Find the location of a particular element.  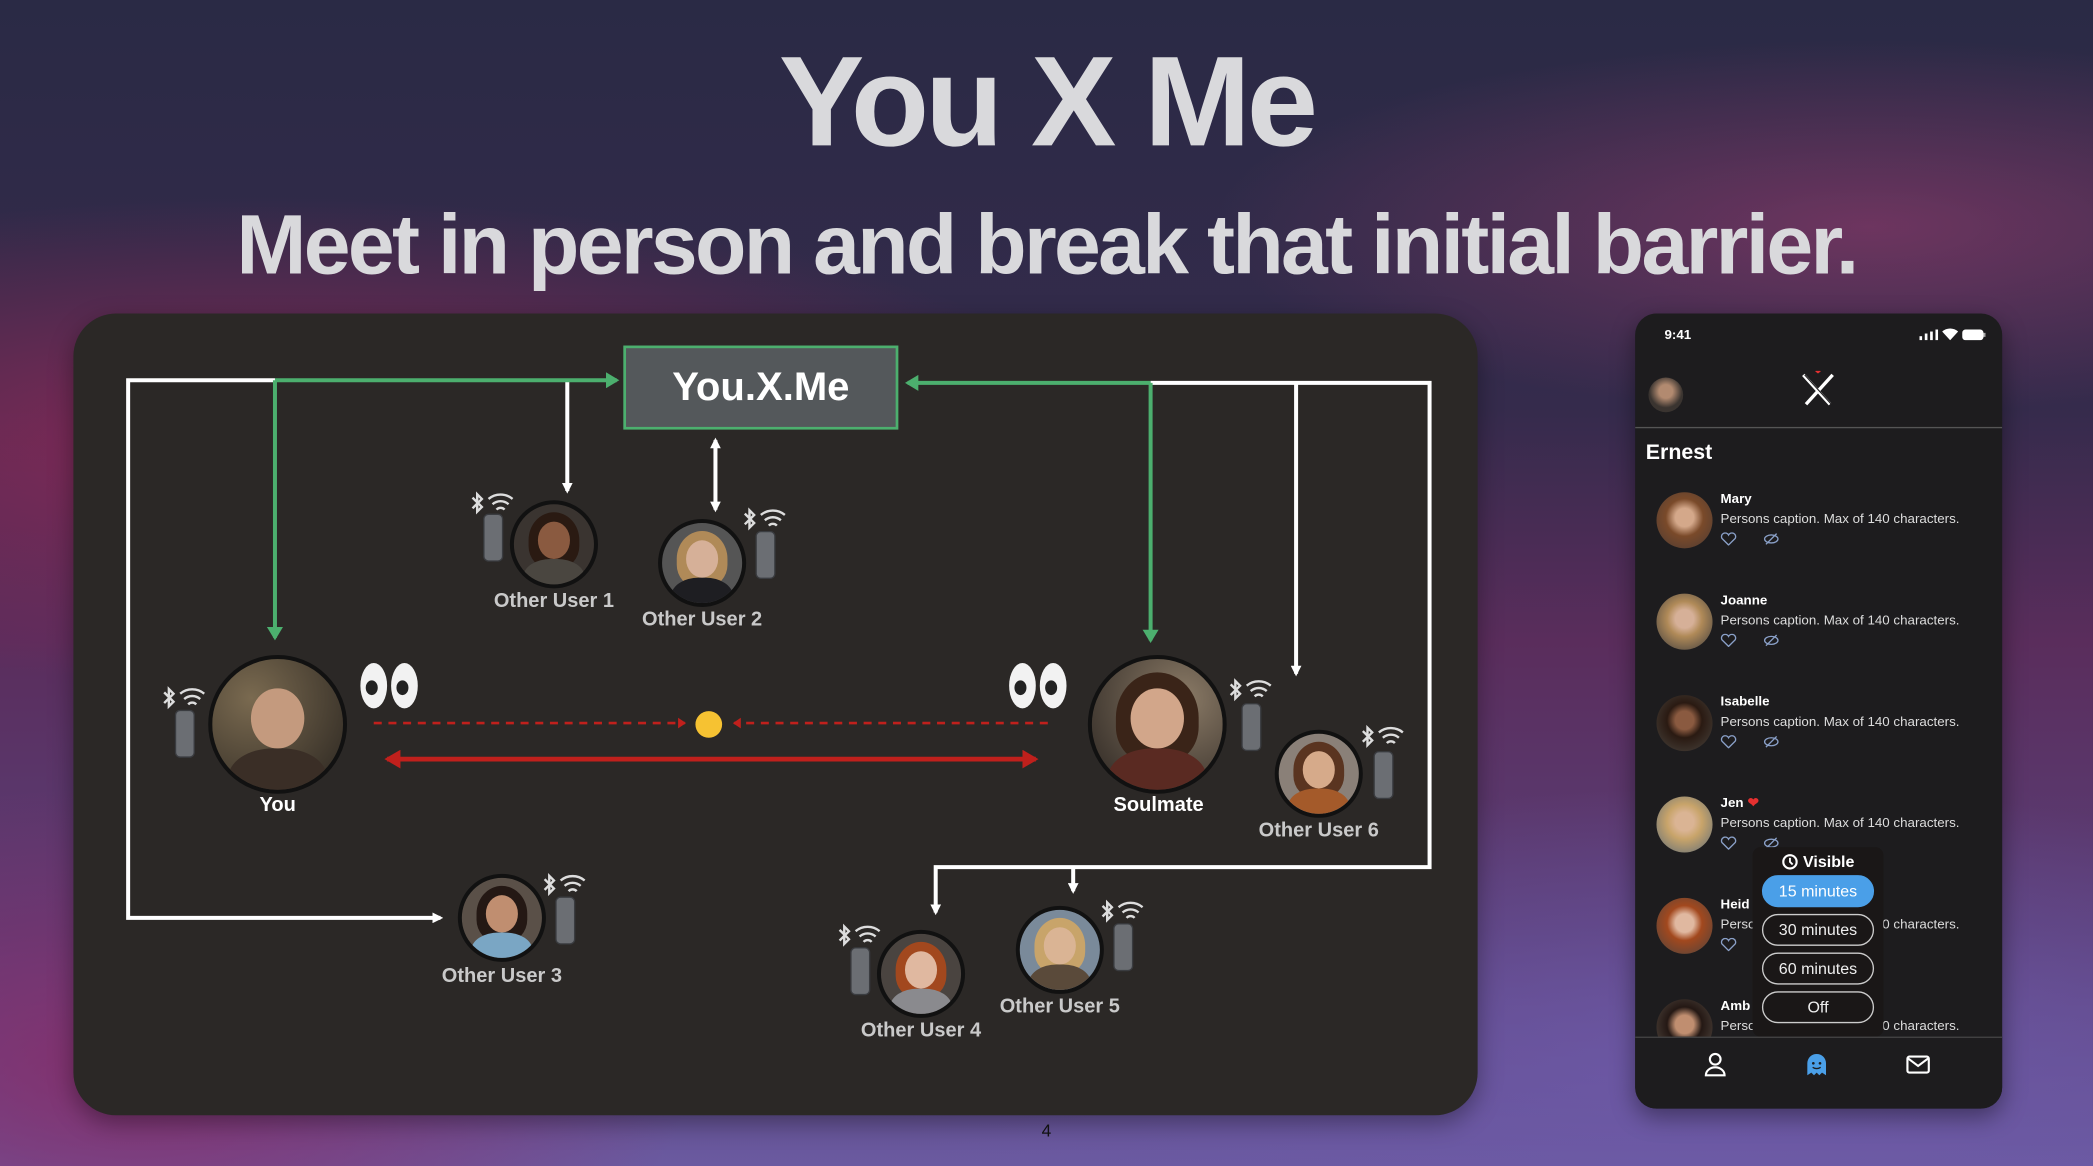

label-you: You is located at coordinates (277, 805).